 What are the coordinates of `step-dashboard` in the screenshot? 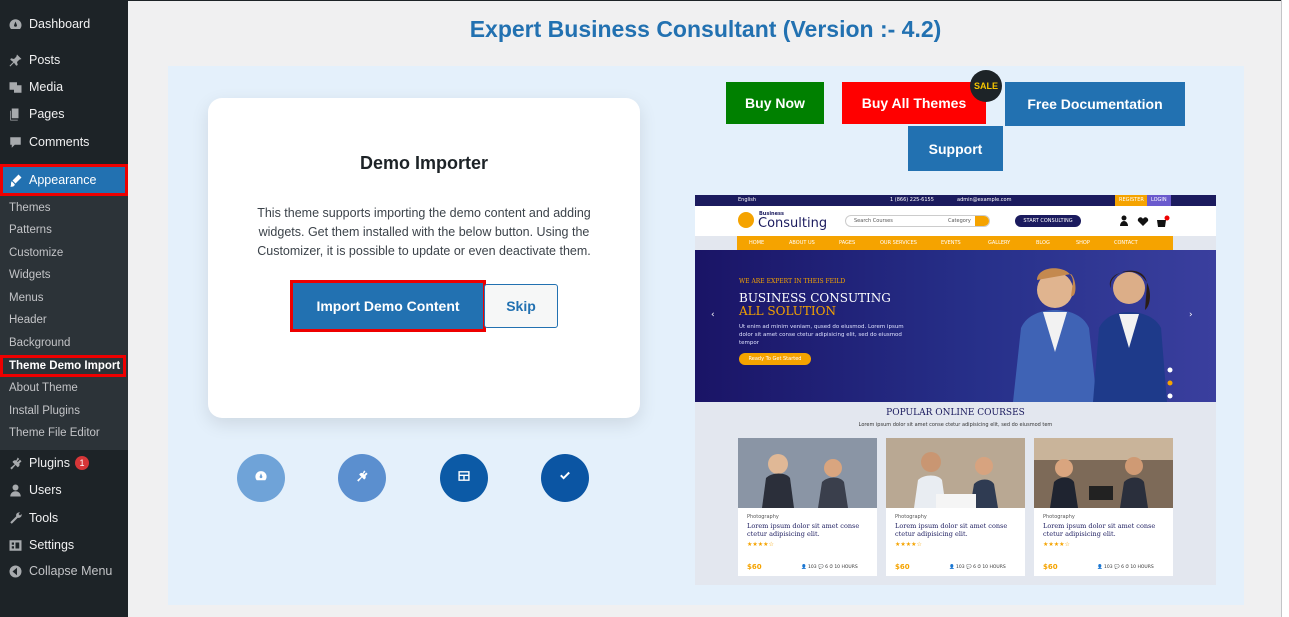 It's located at (261, 478).